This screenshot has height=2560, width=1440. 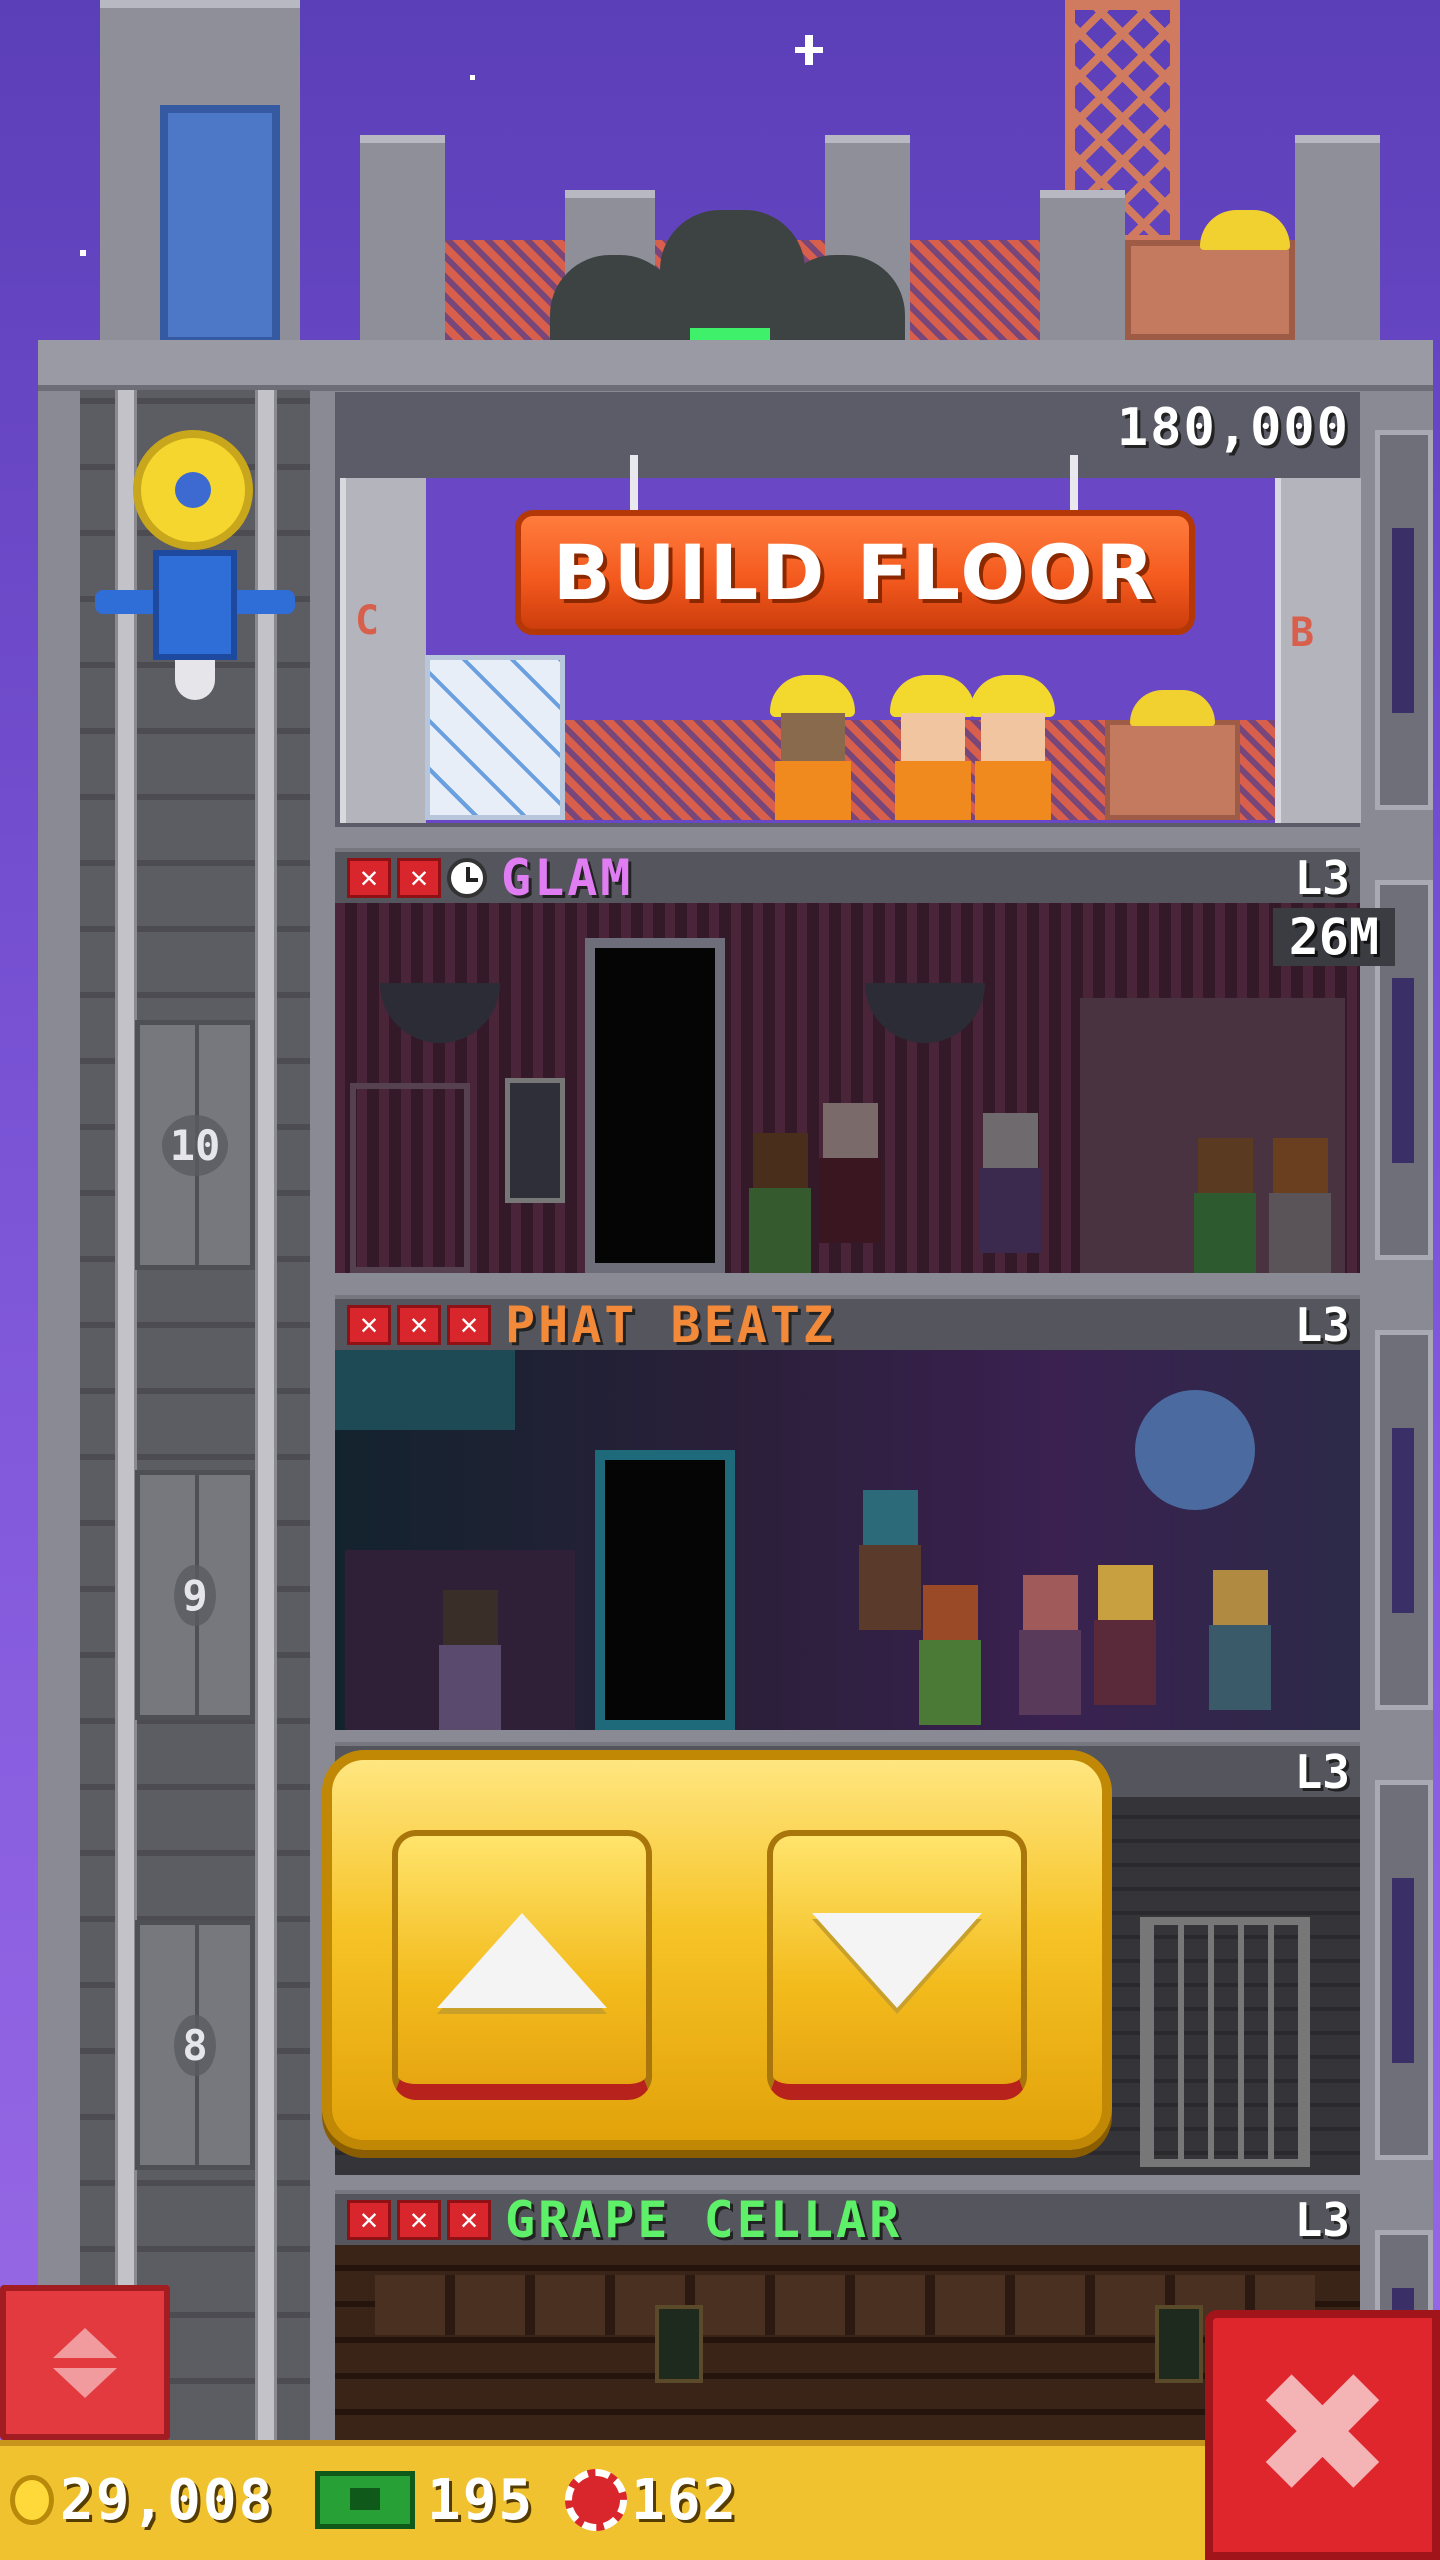 I want to click on floor-status-marks: ✕ ✕, so click(x=417, y=877).